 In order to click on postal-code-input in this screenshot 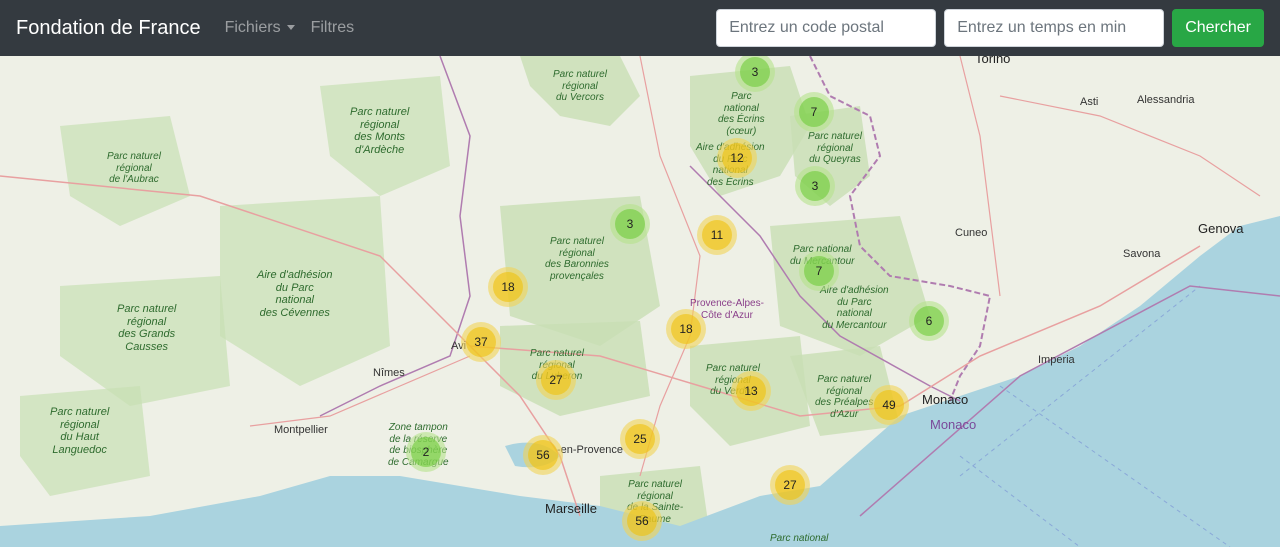, I will do `click(826, 28)`.